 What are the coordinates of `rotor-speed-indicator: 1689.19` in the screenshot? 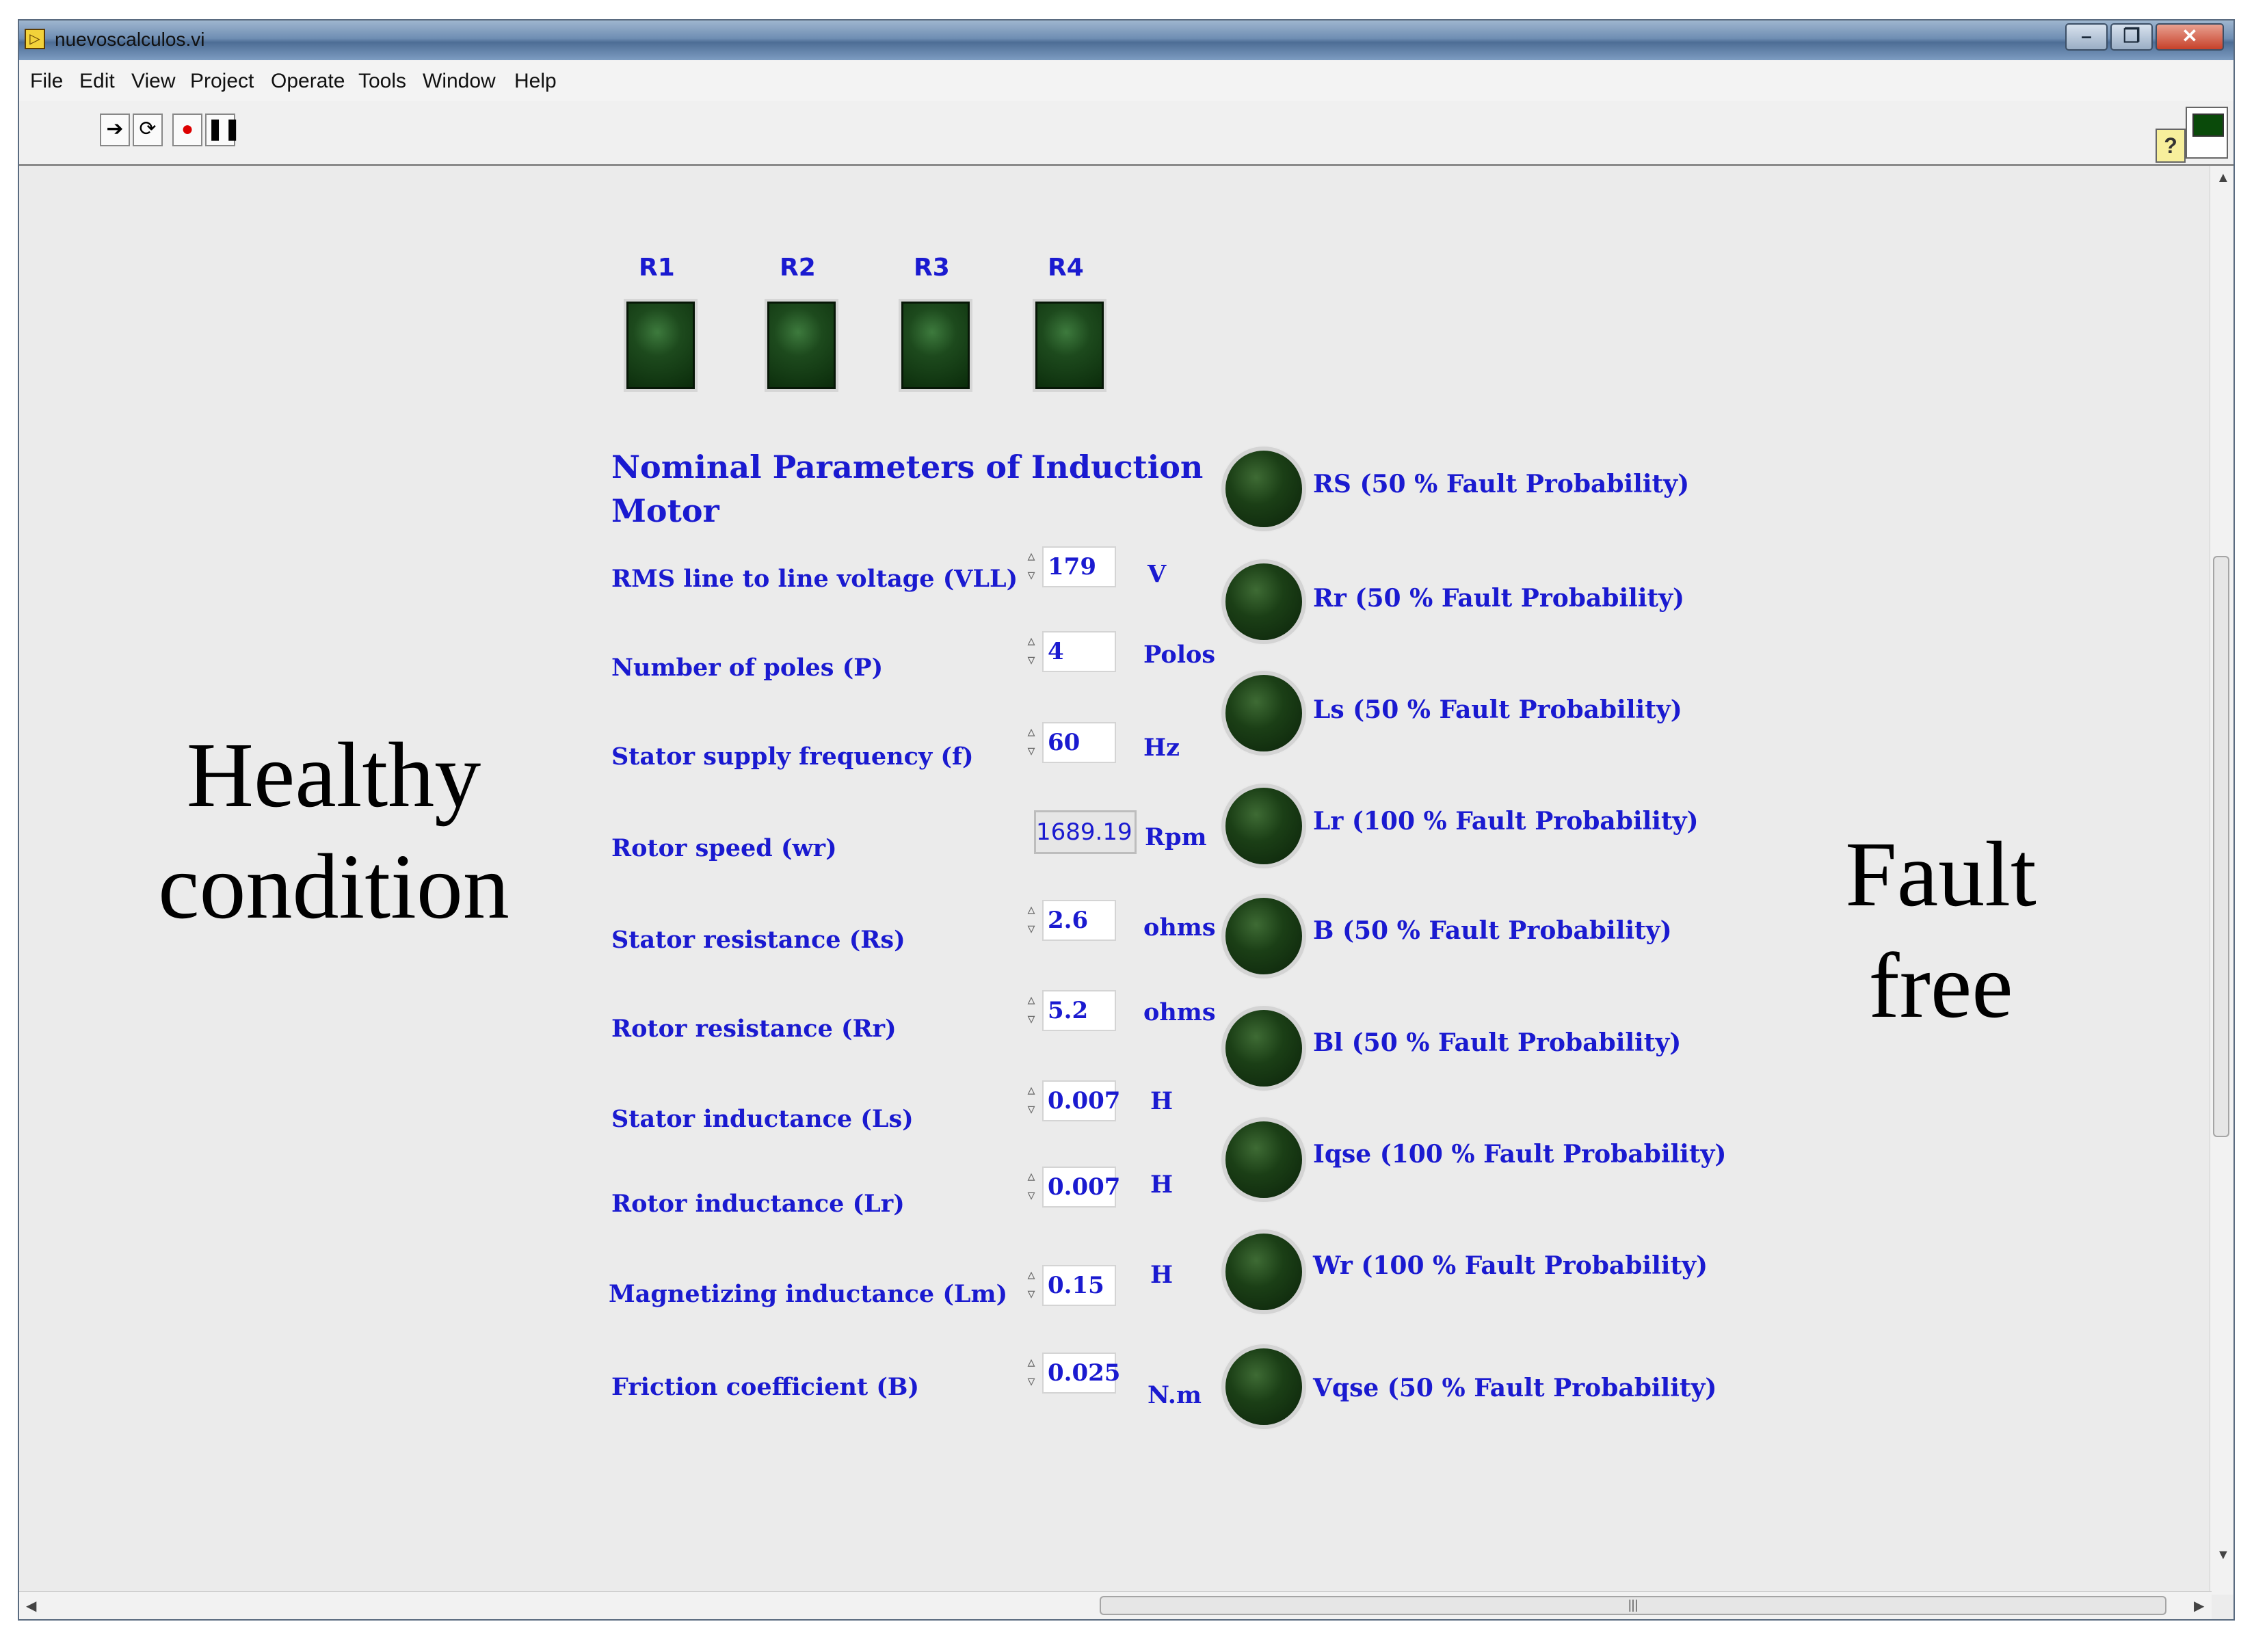 It's located at (1085, 832).